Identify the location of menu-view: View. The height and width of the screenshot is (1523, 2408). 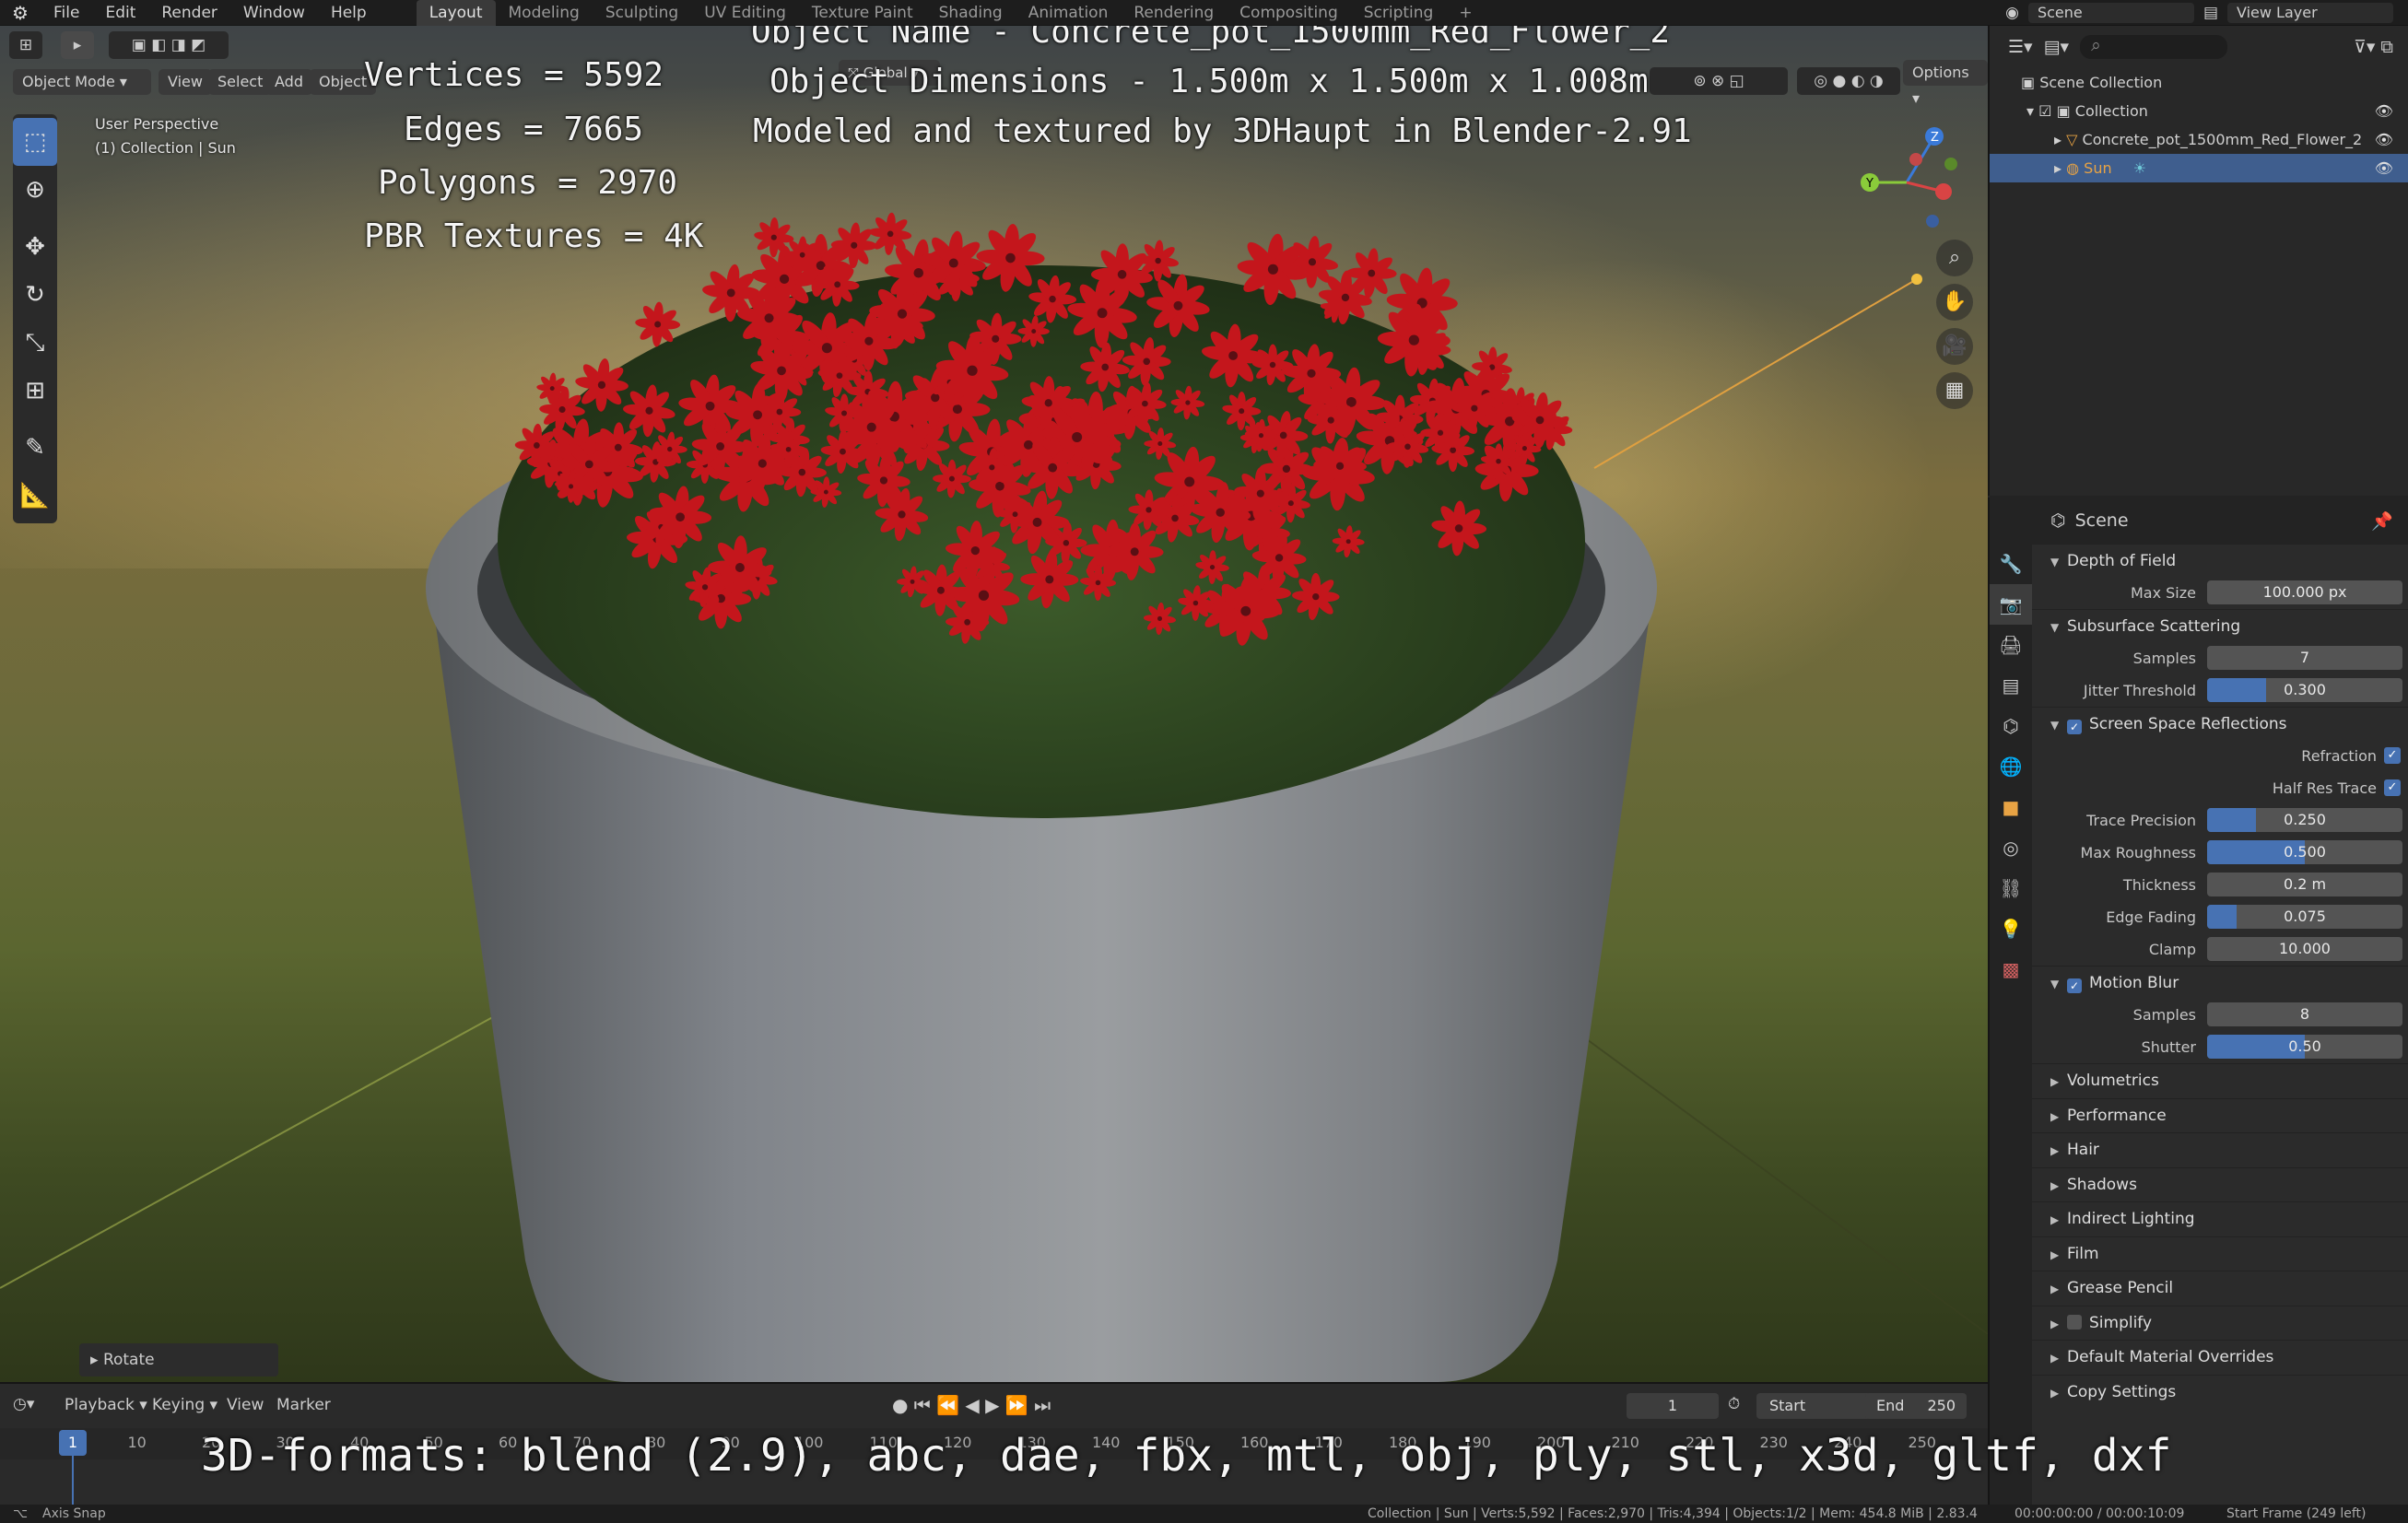
(185, 82).